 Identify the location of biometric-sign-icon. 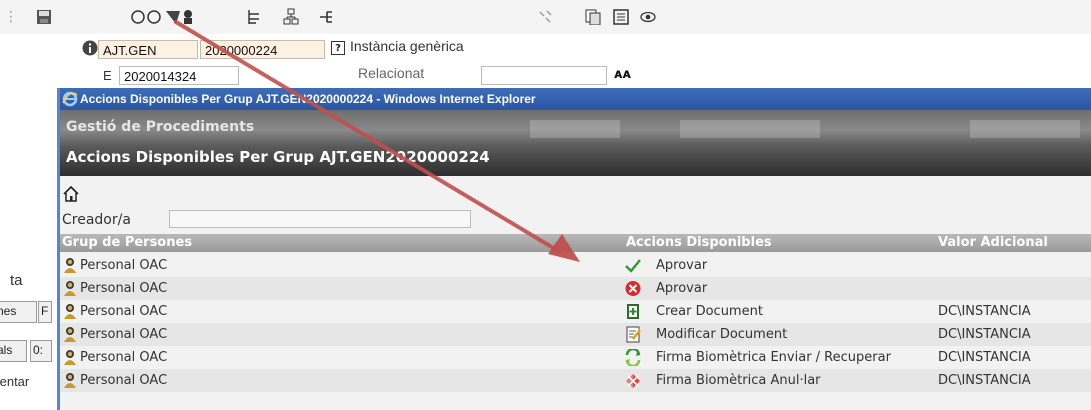
(633, 357).